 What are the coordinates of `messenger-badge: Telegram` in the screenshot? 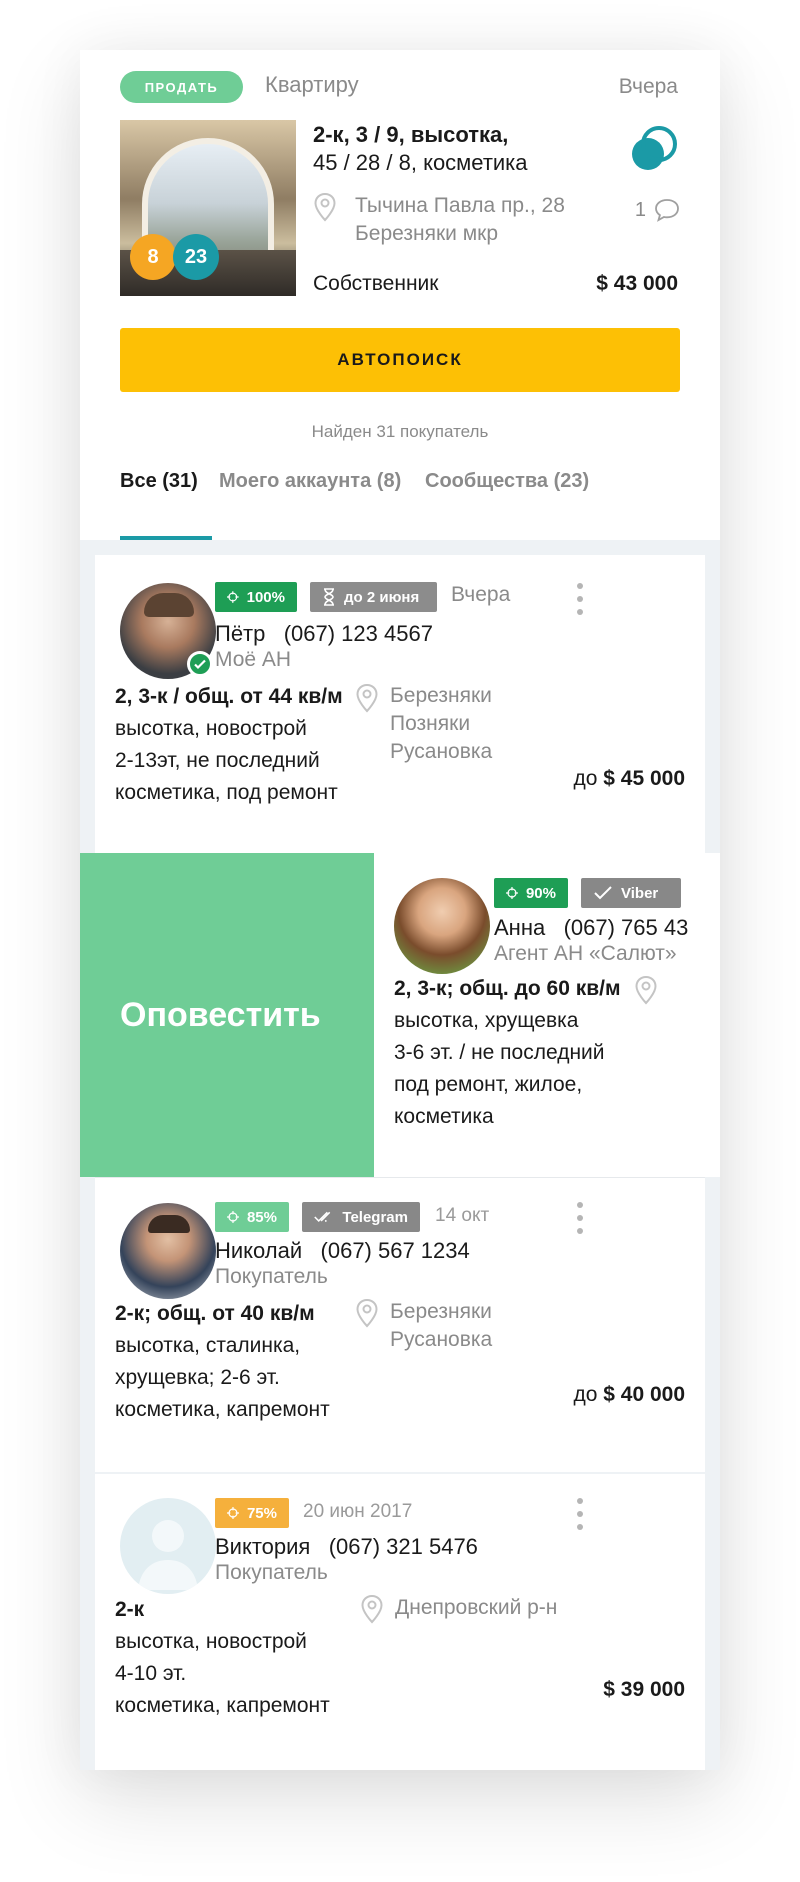 It's located at (361, 1217).